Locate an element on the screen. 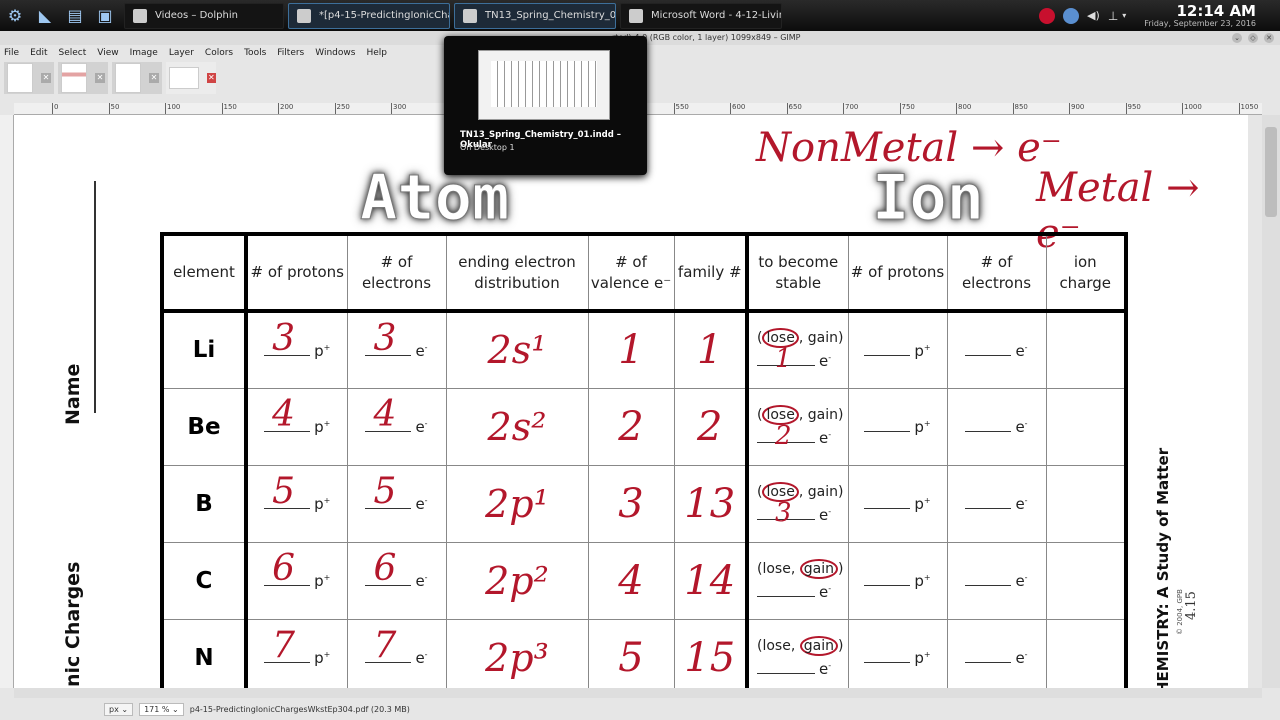 This screenshot has width=1280, height=720. ion-charge-cell is located at coordinates (1086, 426).